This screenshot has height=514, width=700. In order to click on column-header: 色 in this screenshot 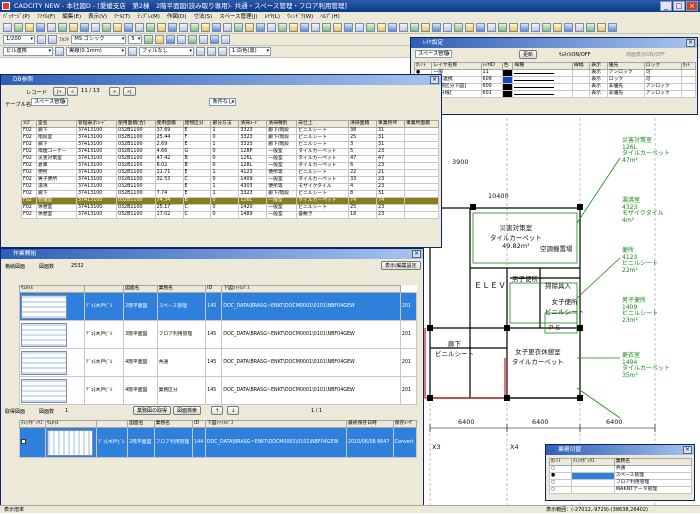, I will do `click(507, 66)`.